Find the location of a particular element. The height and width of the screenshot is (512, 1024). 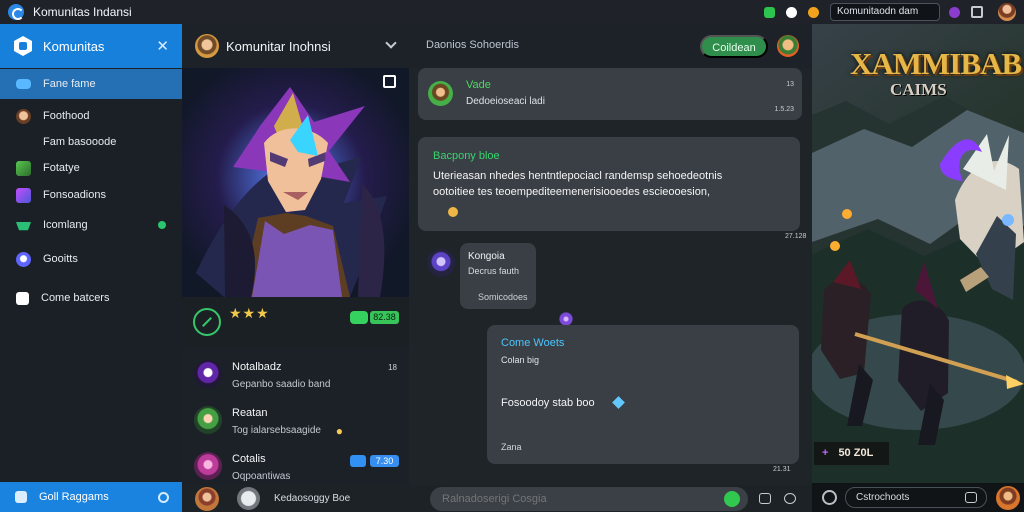

list-item: Notalbadz Gepanbo saadio band 18 is located at coordinates (295, 370).